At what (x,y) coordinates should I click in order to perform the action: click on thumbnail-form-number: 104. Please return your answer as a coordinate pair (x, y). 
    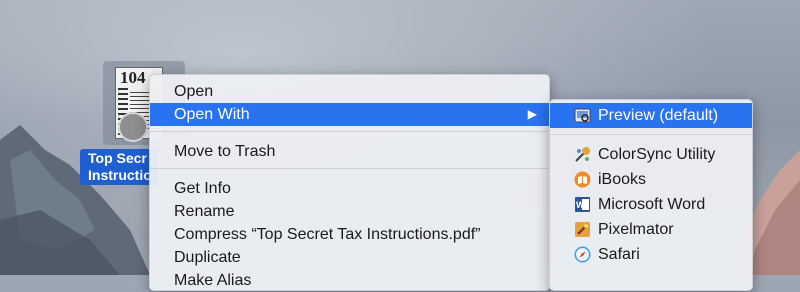
    Looking at the image, I should click on (133, 77).